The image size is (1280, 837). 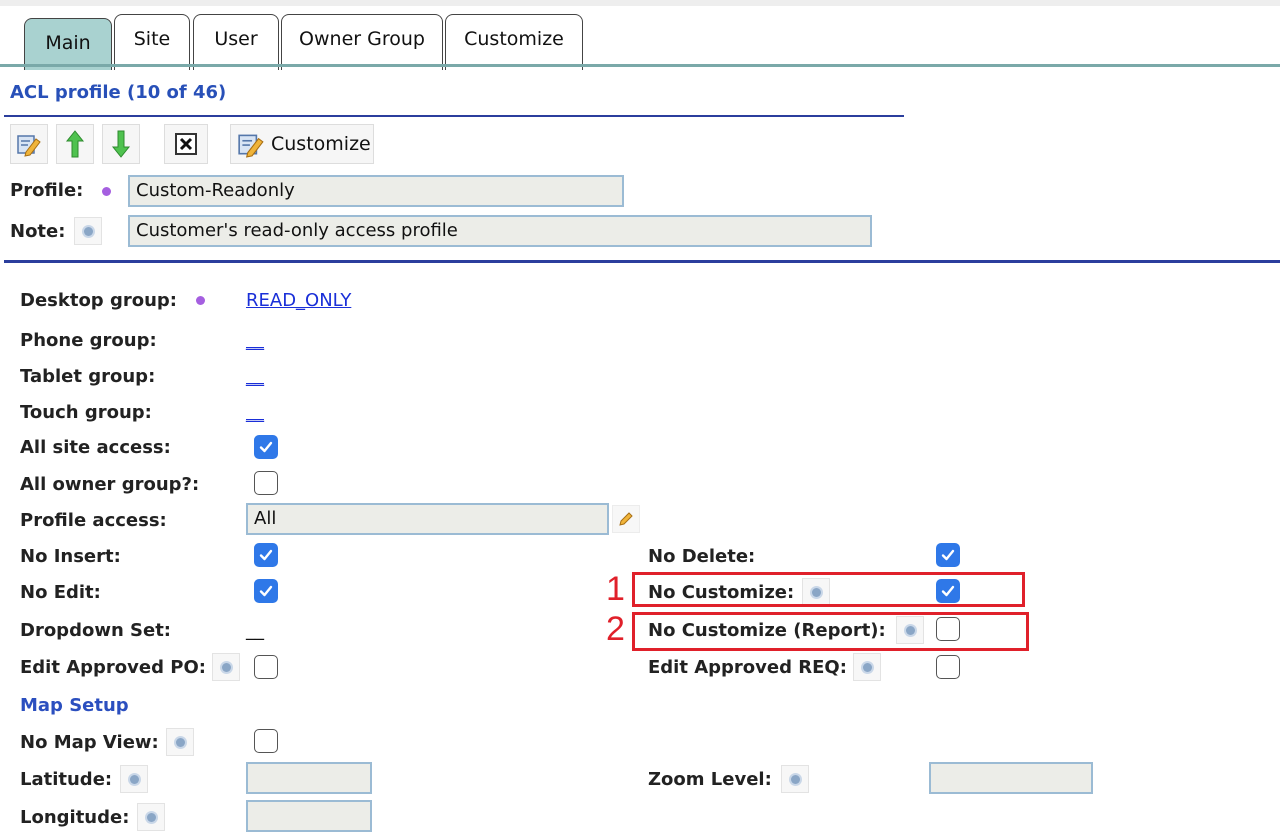 What do you see at coordinates (180, 742) in the screenshot?
I see `no-map-view-info-icon` at bounding box center [180, 742].